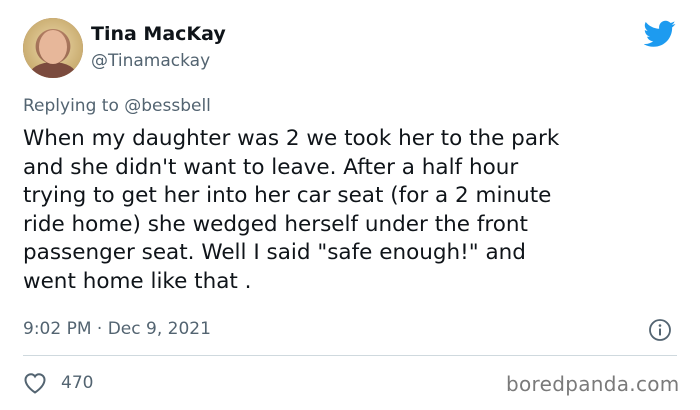 This screenshot has height=410, width=700. What do you see at coordinates (150, 61) in the screenshot?
I see `author-handle: @Tinamackay` at bounding box center [150, 61].